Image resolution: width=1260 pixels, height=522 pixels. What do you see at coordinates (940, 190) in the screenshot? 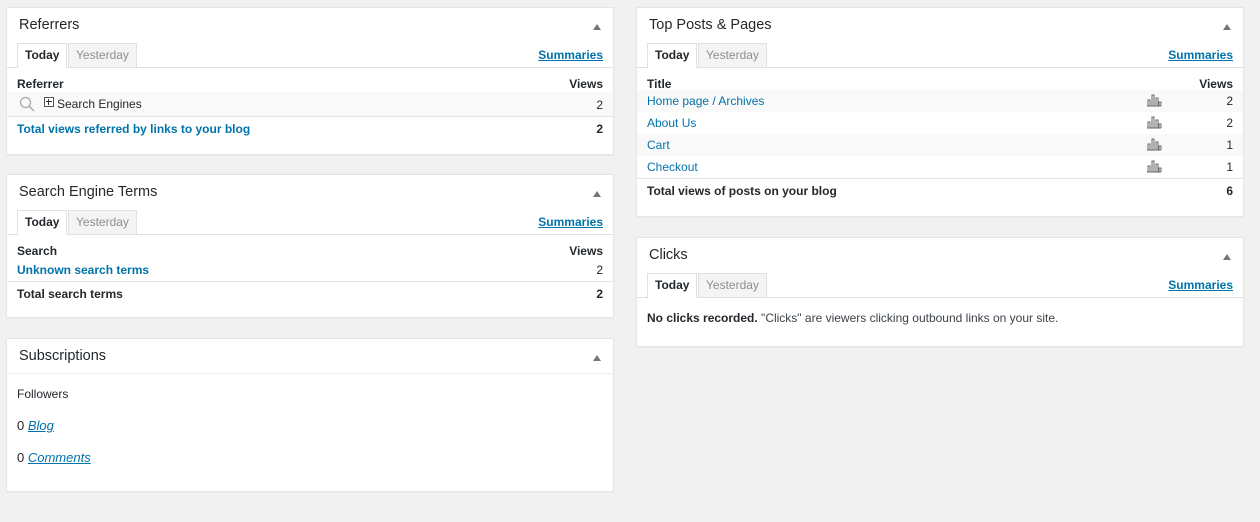
I see `total-row: Total views of posts on your blog 6` at bounding box center [940, 190].